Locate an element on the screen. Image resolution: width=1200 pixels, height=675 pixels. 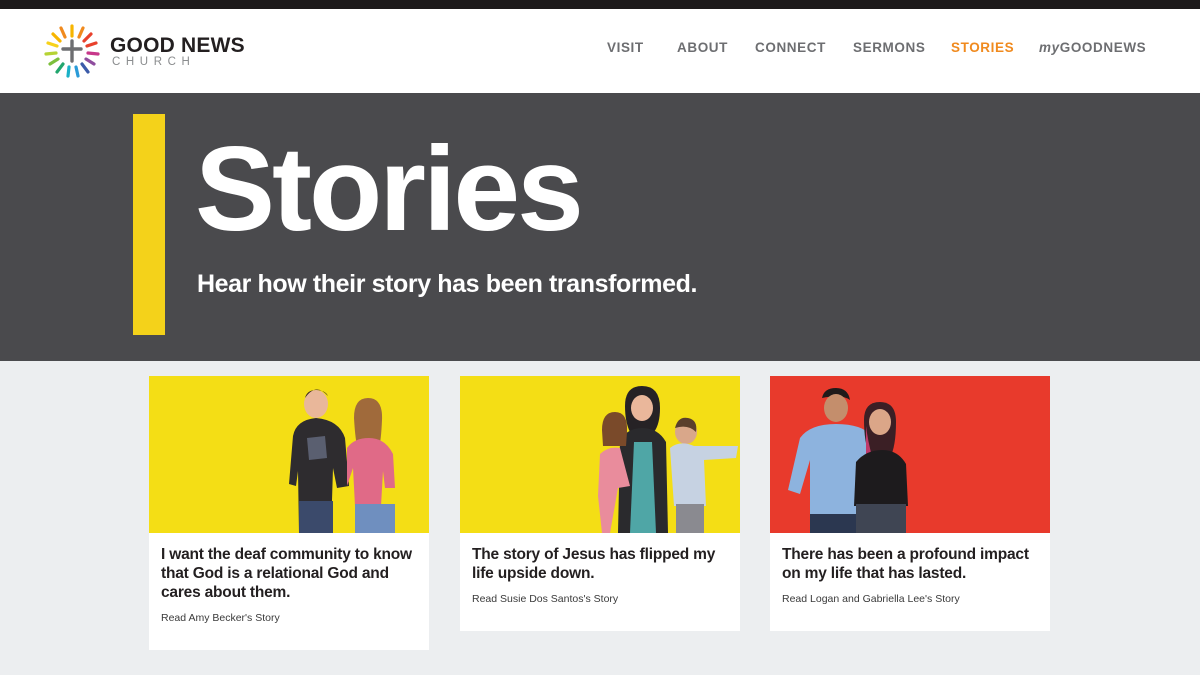
site-logo: GOOD NEWS CHURCH is located at coordinates (152, 51).